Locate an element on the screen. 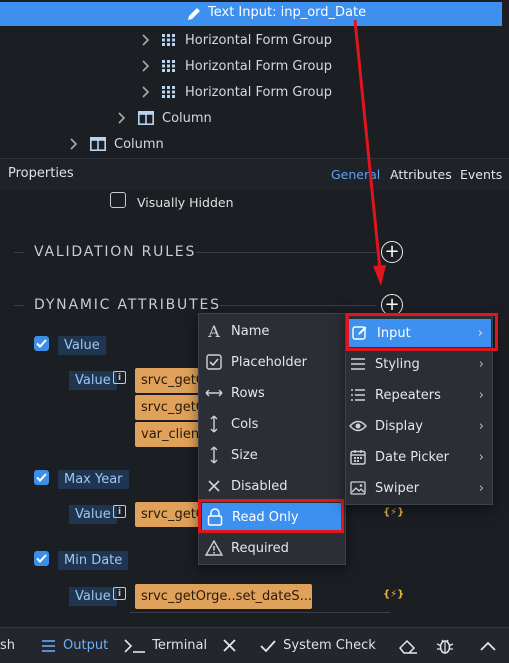 The width and height of the screenshot is (509, 663). bug-icon is located at coordinates (445, 646).